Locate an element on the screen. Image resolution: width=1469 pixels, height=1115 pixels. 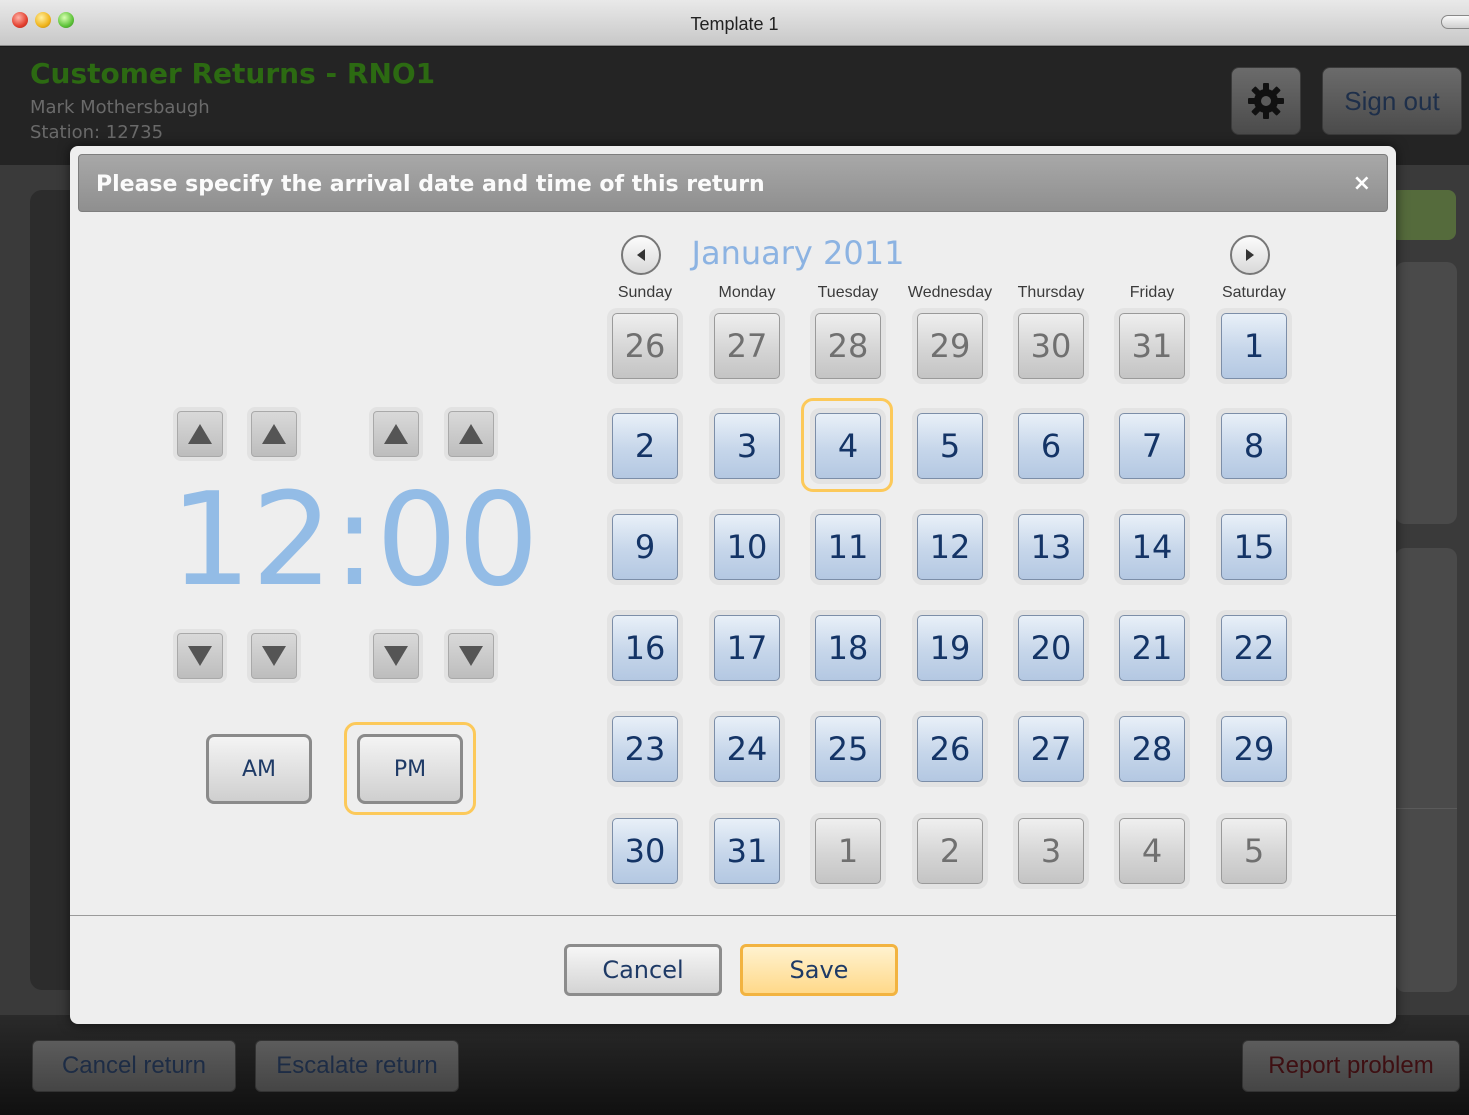
day-button: 2 is located at coordinates (645, 446).